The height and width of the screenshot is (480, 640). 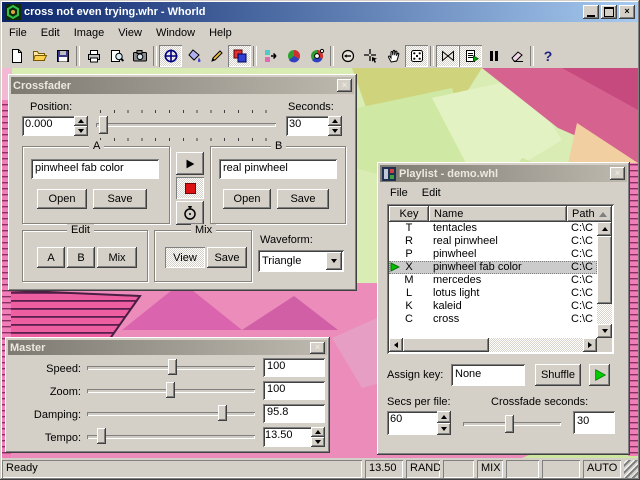 I want to click on column-name: Name, so click(x=498, y=214).